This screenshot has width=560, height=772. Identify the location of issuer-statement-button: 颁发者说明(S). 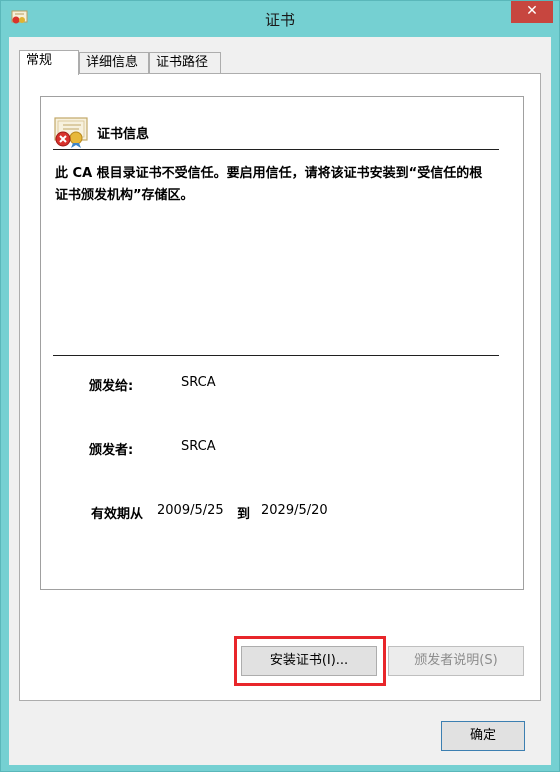
(456, 661).